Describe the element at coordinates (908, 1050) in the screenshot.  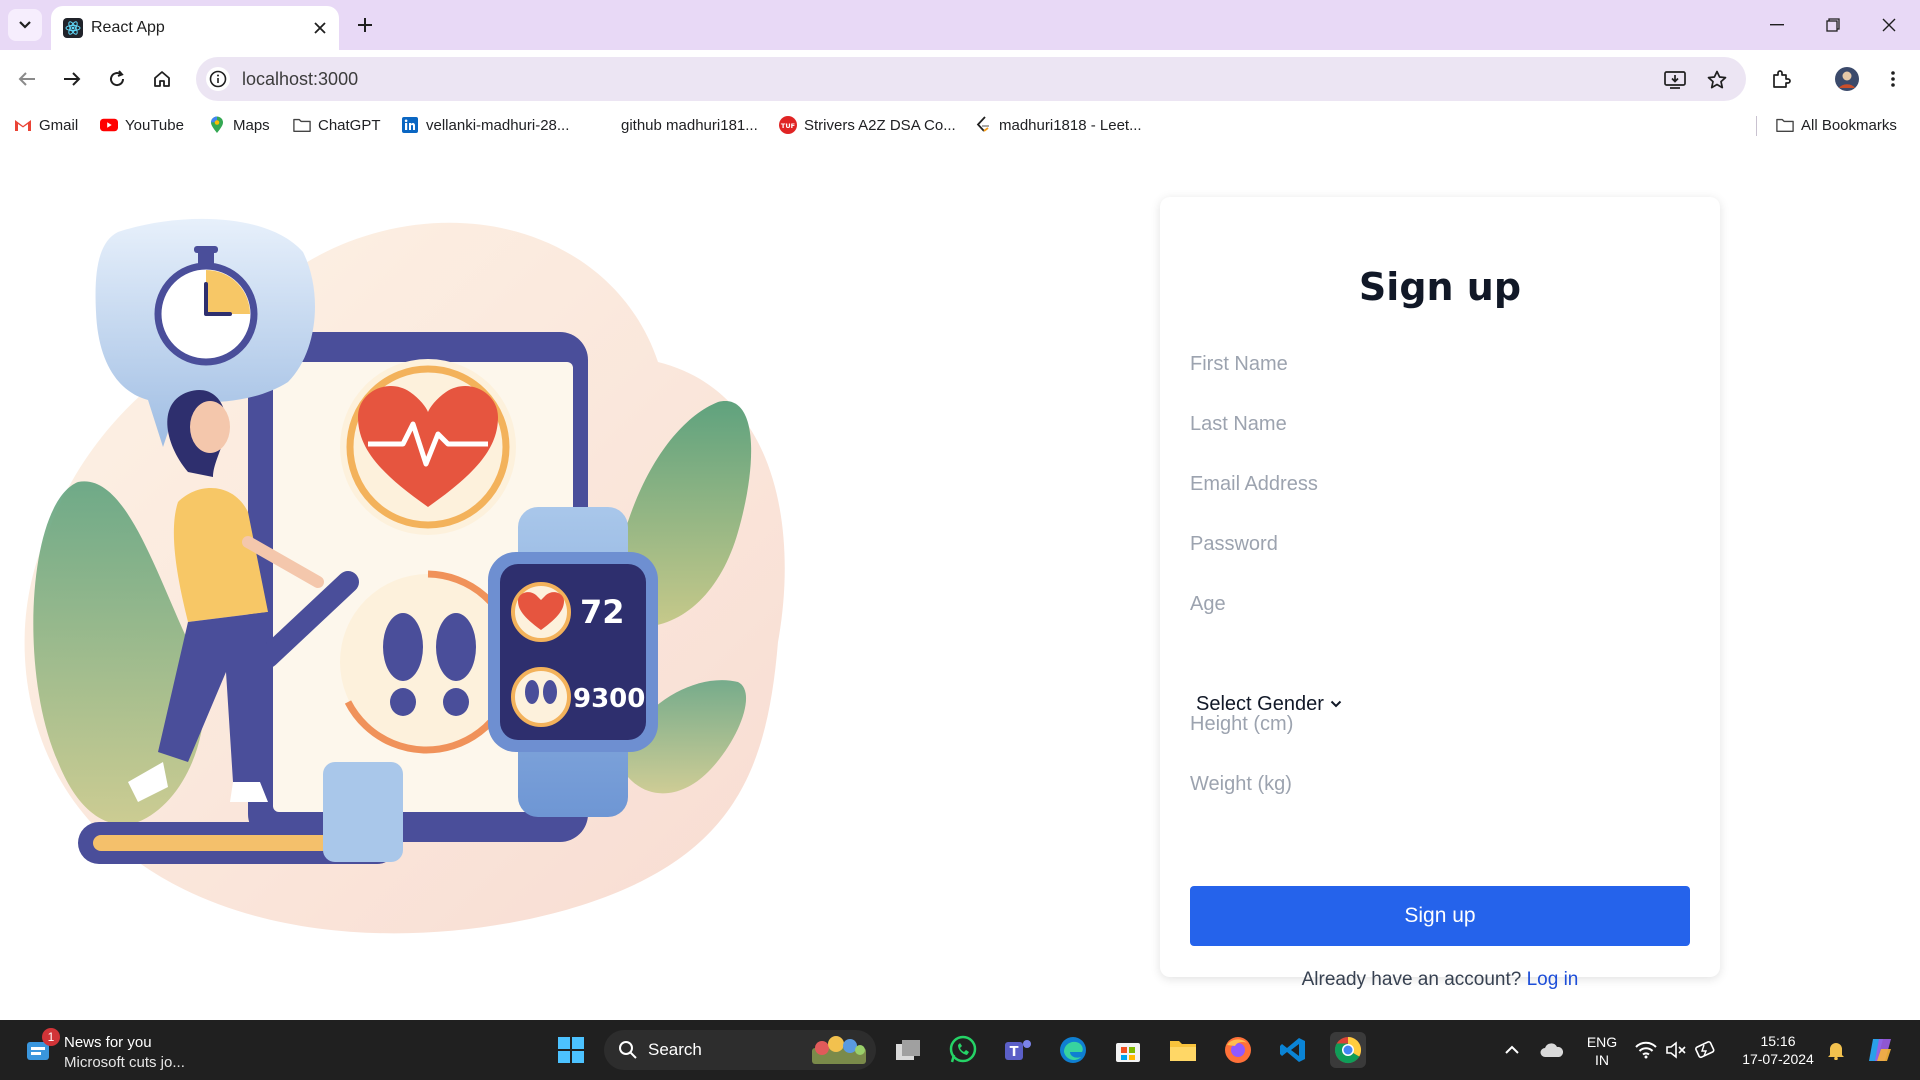
I see `task-view-icon` at that location.